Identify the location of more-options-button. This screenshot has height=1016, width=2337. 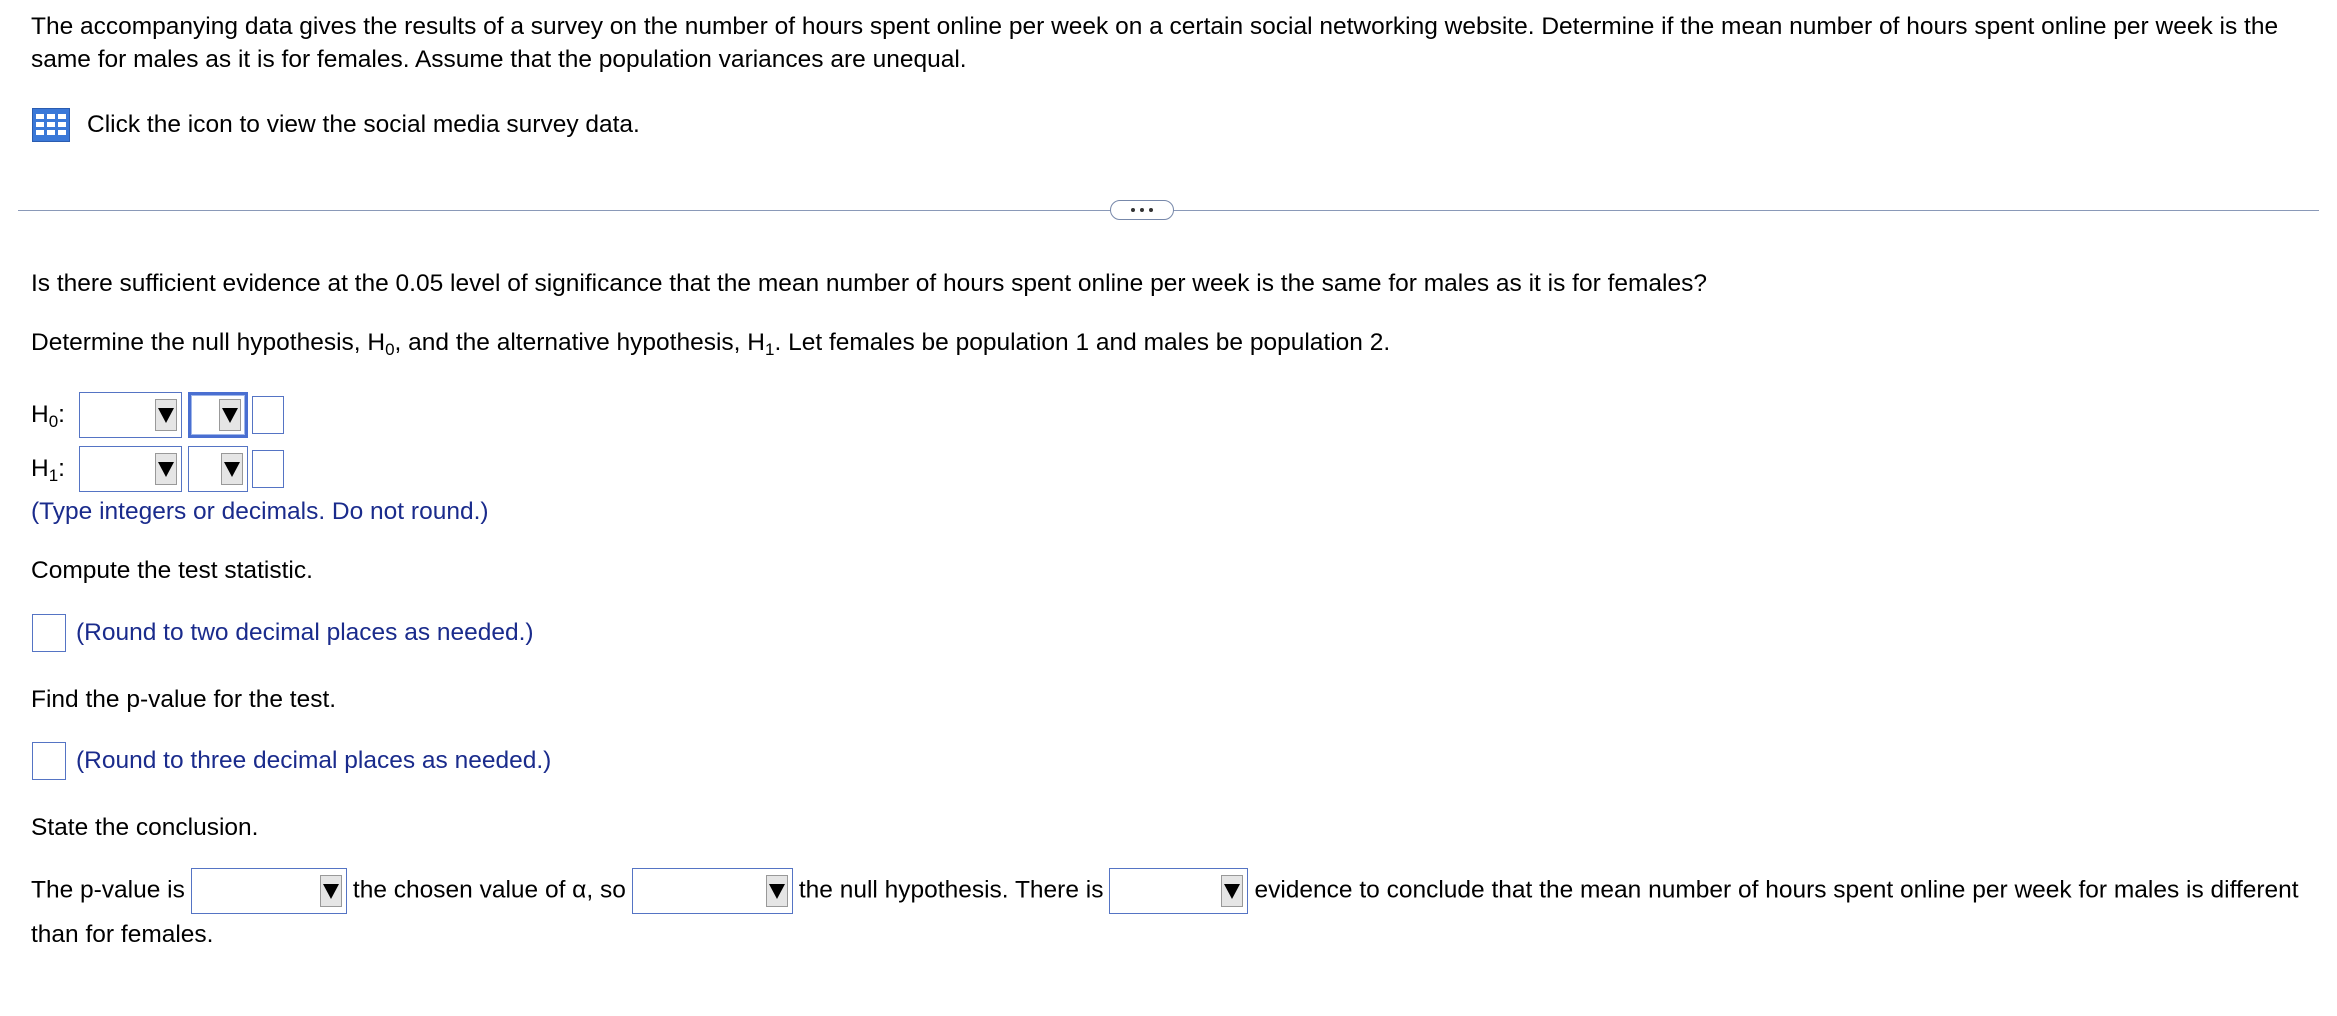
(1142, 210).